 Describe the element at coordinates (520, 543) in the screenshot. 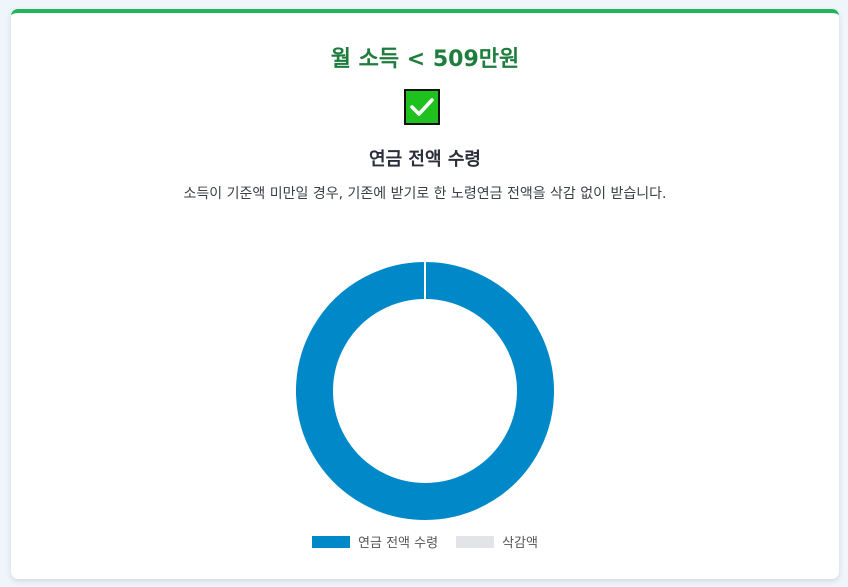

I see `legend-label: 삭감액` at that location.